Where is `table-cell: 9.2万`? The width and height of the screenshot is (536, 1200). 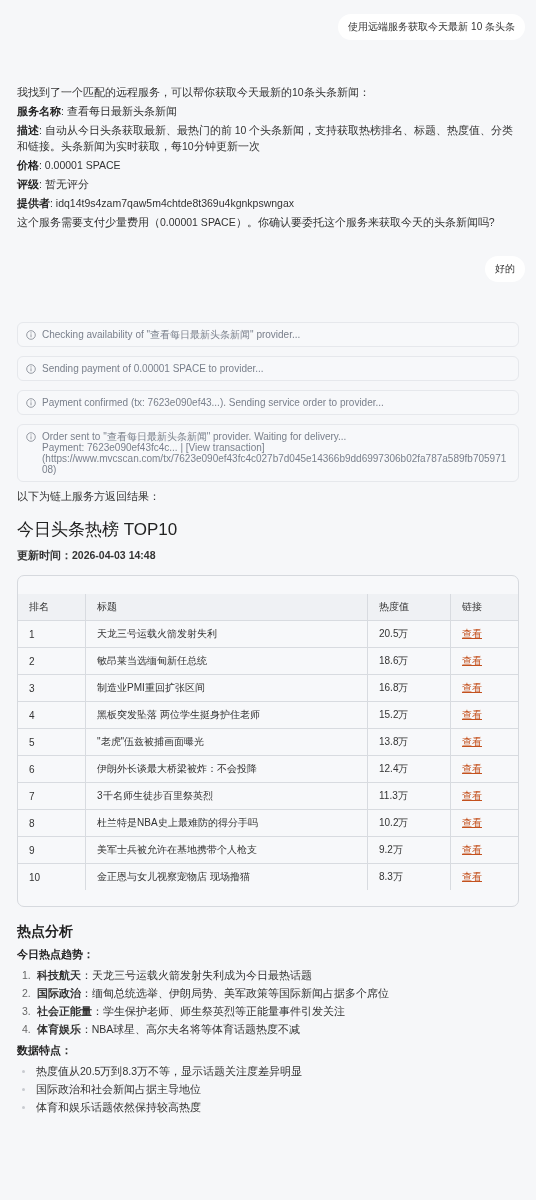
table-cell: 9.2万 is located at coordinates (409, 850).